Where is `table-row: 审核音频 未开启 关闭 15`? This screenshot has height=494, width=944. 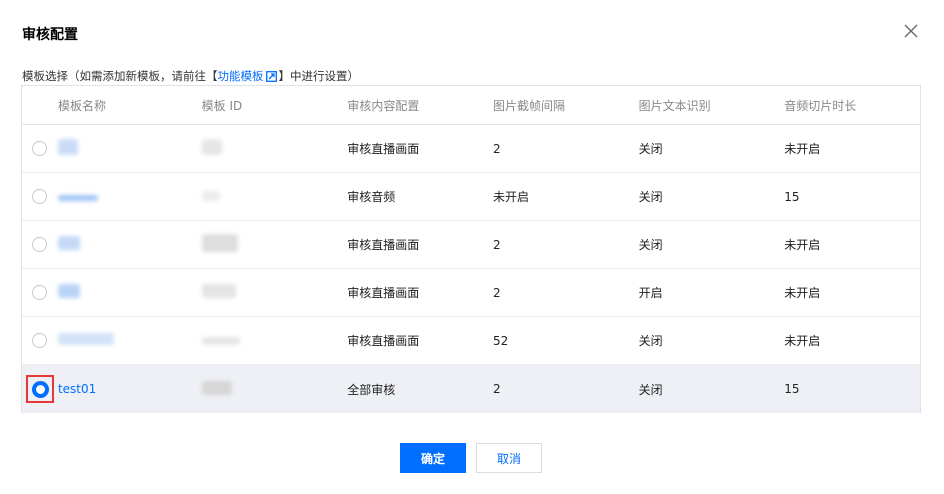 table-row: 审核音频 未开启 关闭 15 is located at coordinates (471, 197).